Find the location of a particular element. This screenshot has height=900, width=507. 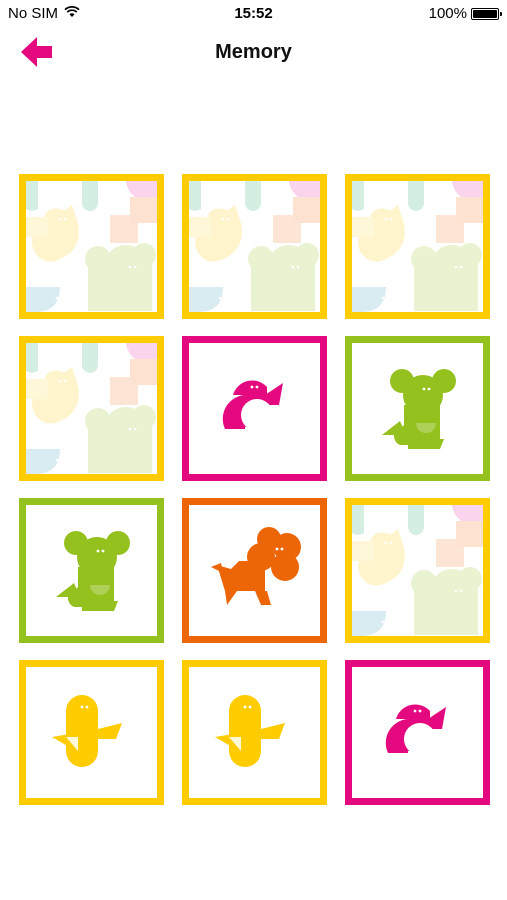

page-title: Memory is located at coordinates (253, 52).